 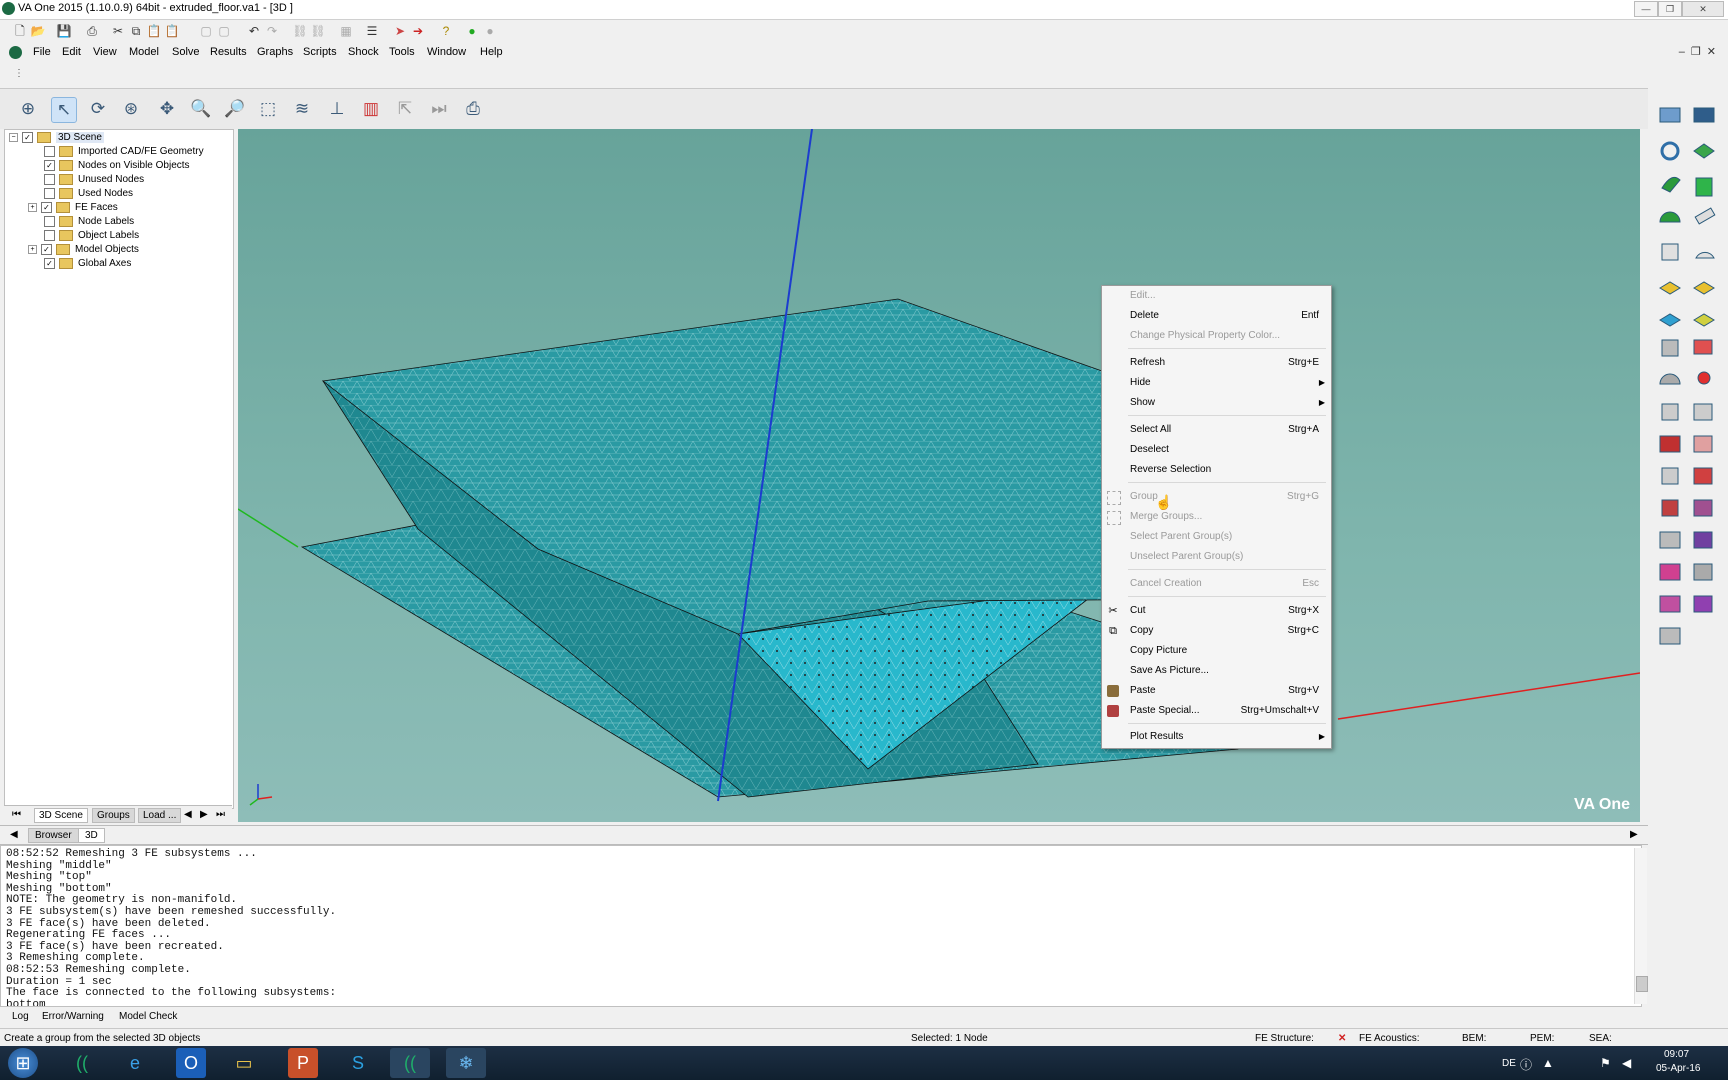 I want to click on menu-shock: Shock, so click(x=363, y=52).